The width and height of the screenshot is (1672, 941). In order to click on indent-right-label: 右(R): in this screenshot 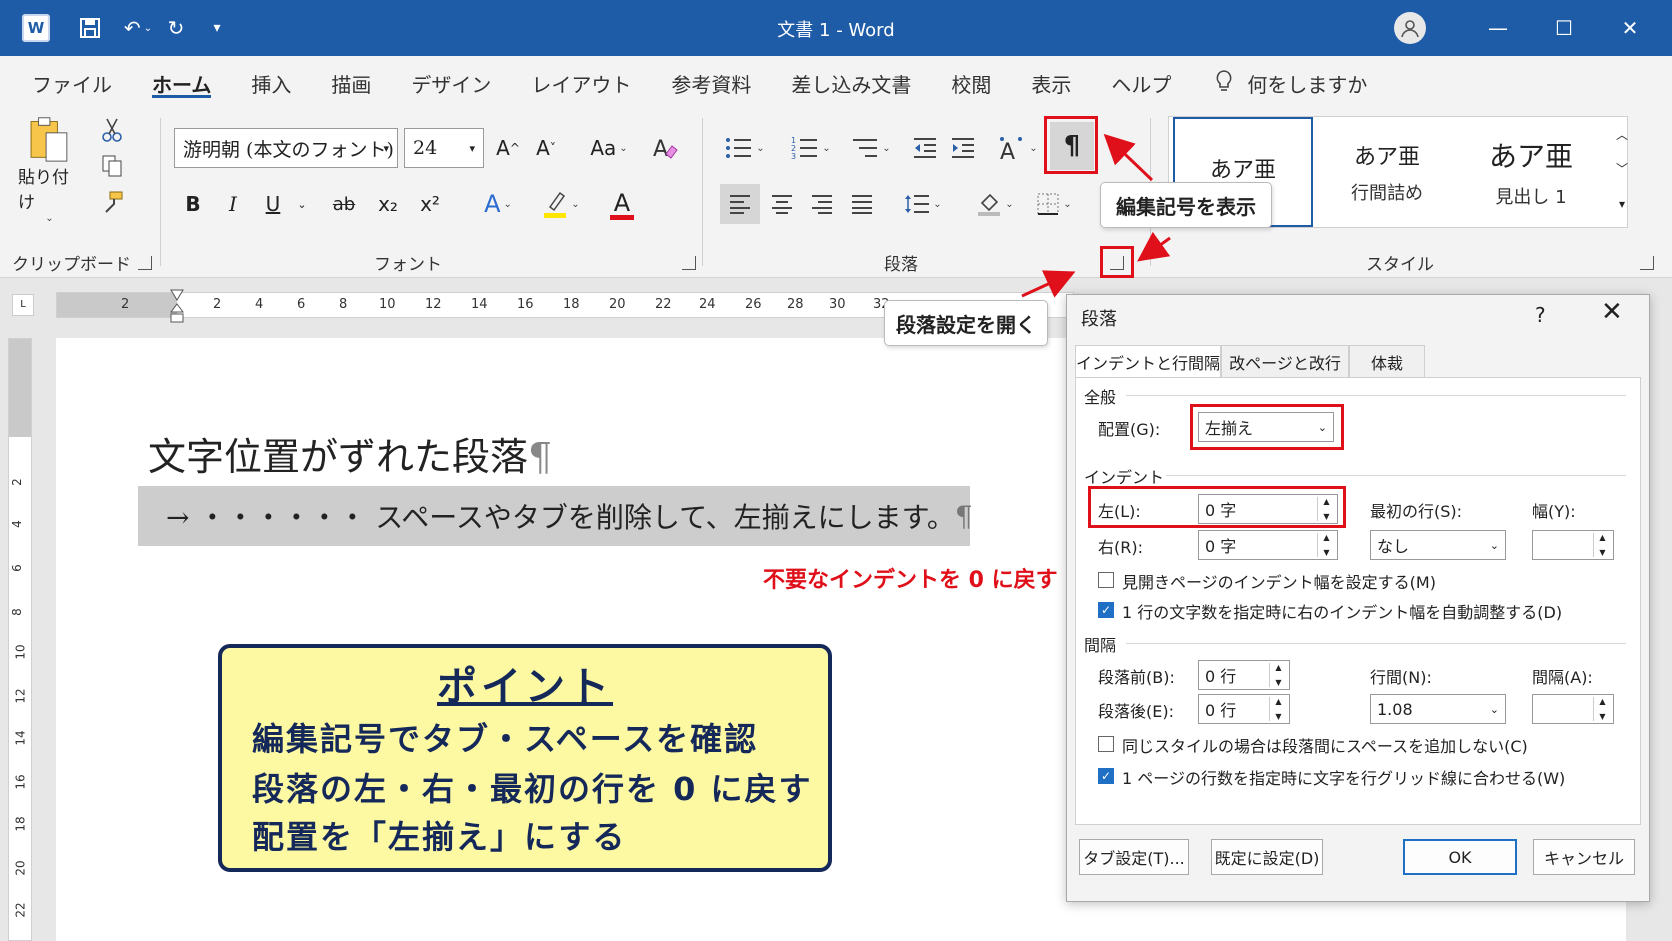, I will do `click(1120, 547)`.